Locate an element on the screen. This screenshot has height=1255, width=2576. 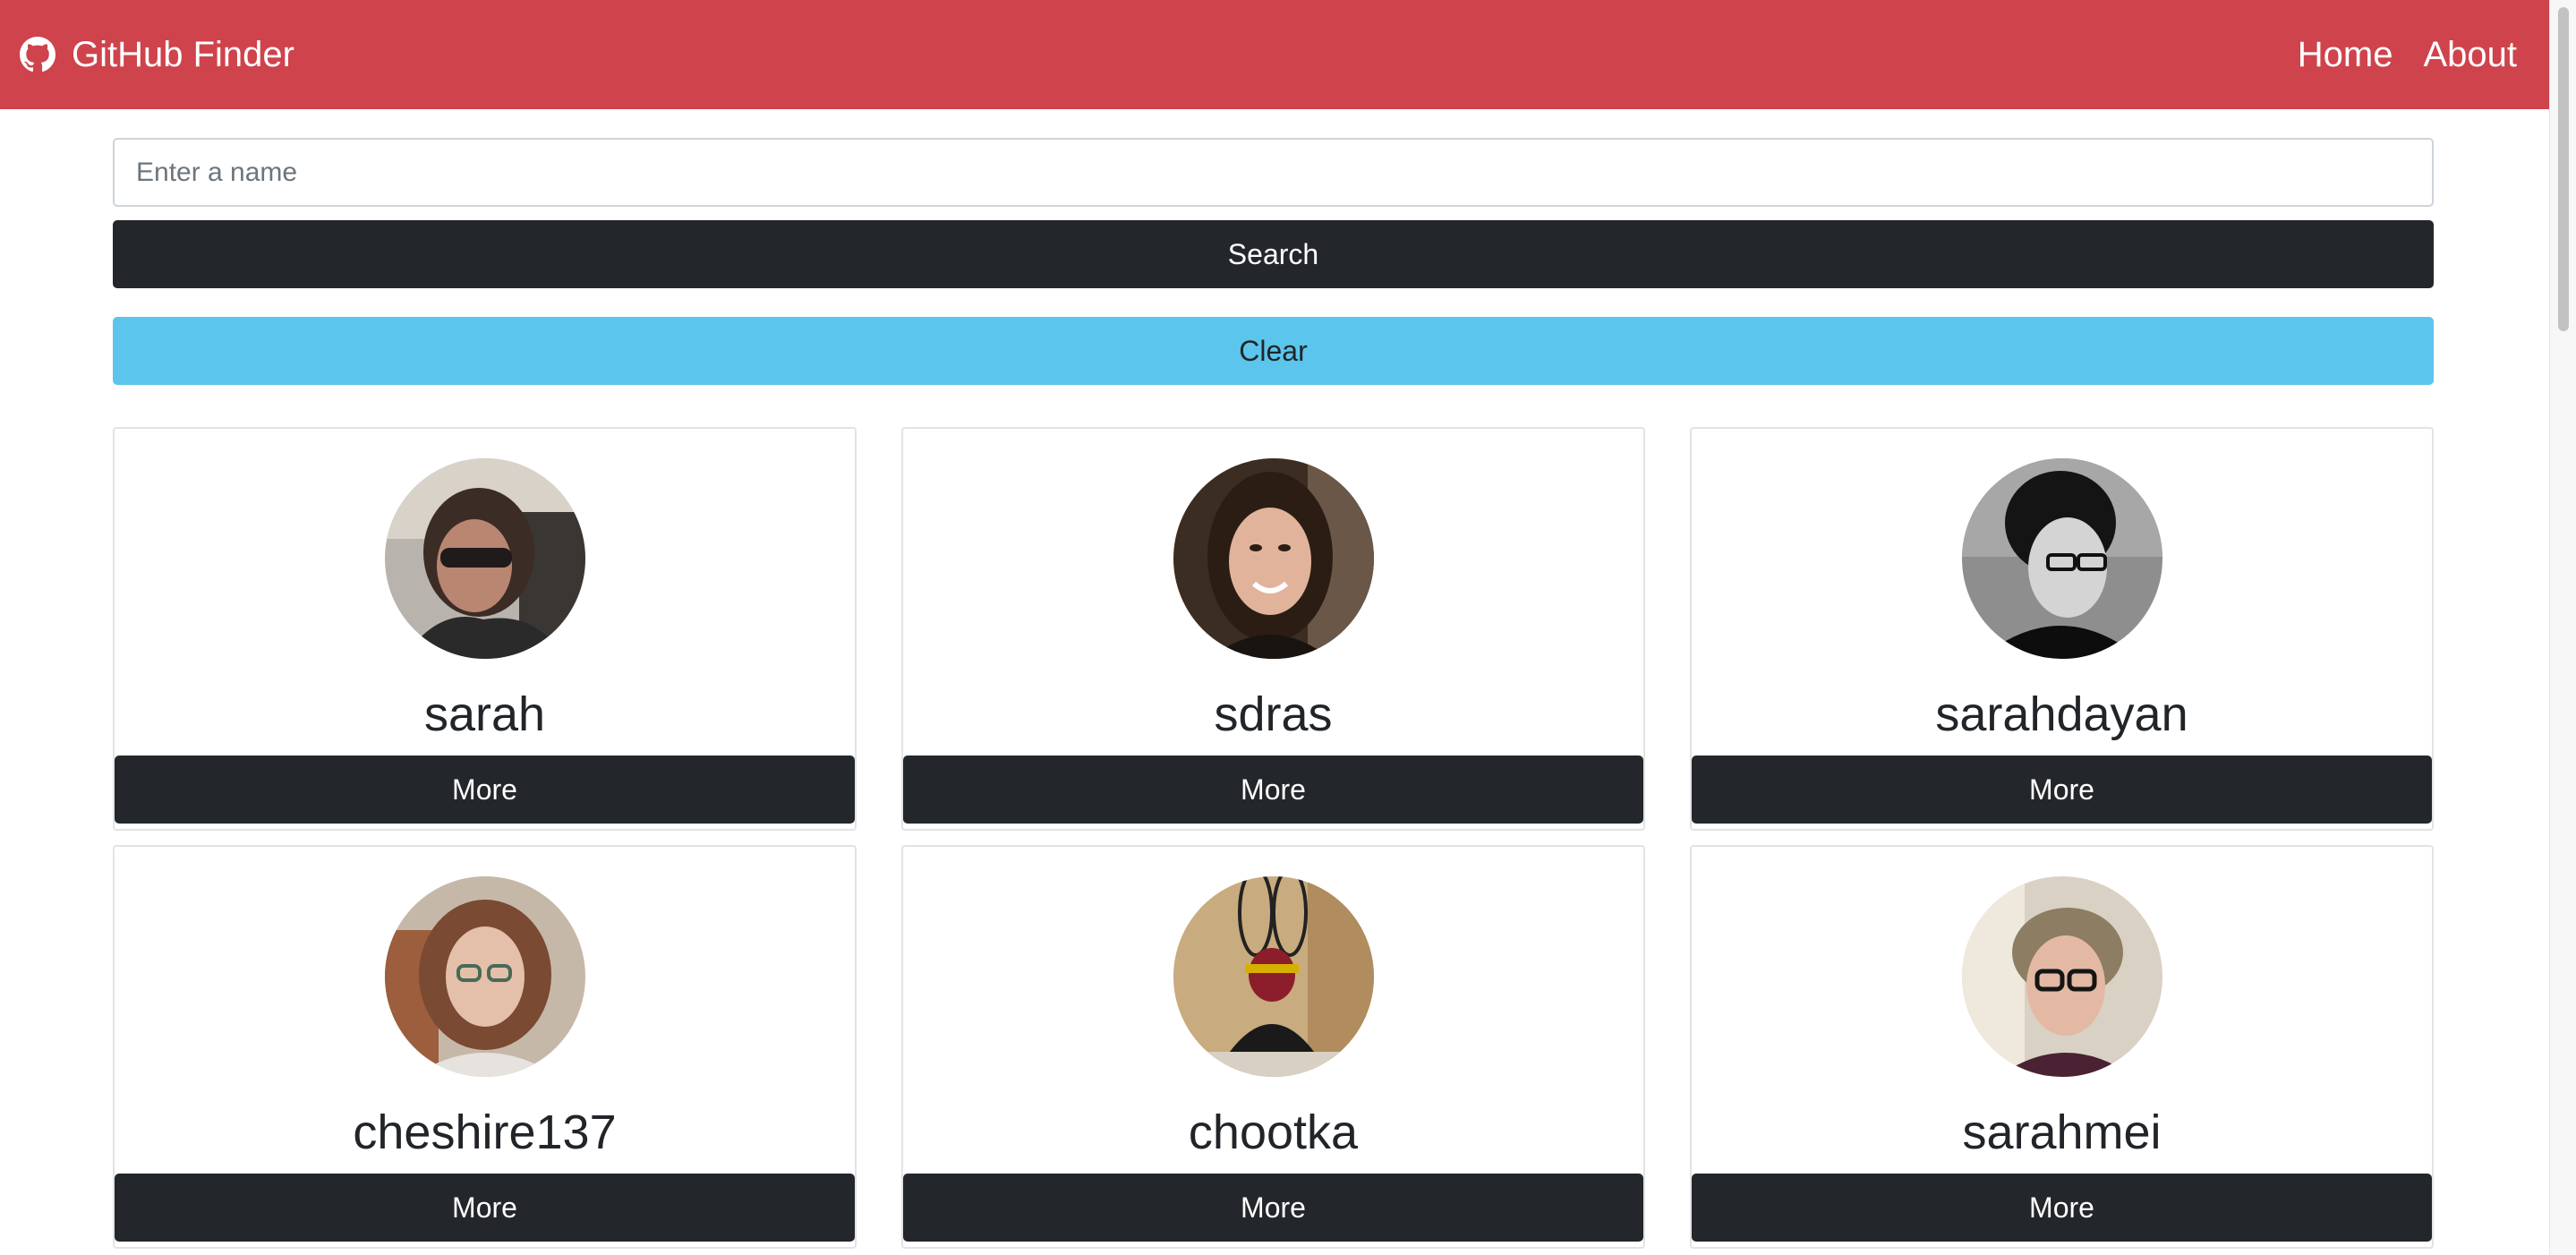
user-card: sarah More is located at coordinates (485, 629).